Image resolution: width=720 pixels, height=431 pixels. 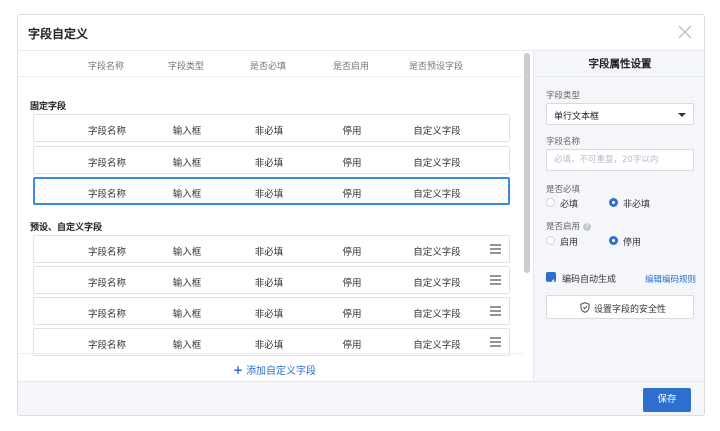 What do you see at coordinates (551, 282) in the screenshot?
I see `check-icon` at bounding box center [551, 282].